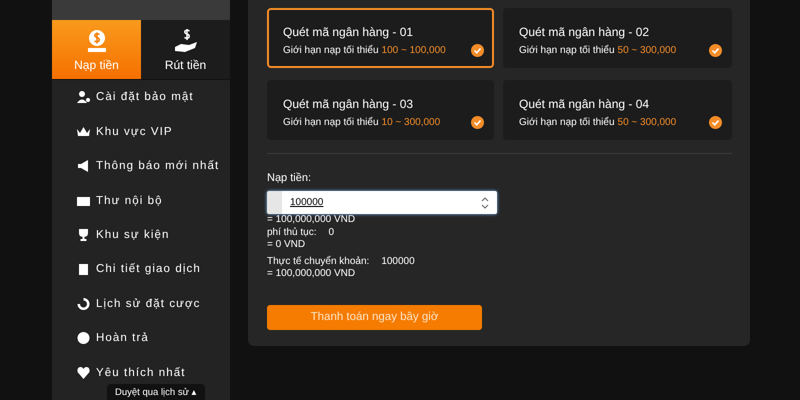 The height and width of the screenshot is (400, 800). What do you see at coordinates (153, 373) in the screenshot?
I see `menu-item: Yêu thích nhất` at bounding box center [153, 373].